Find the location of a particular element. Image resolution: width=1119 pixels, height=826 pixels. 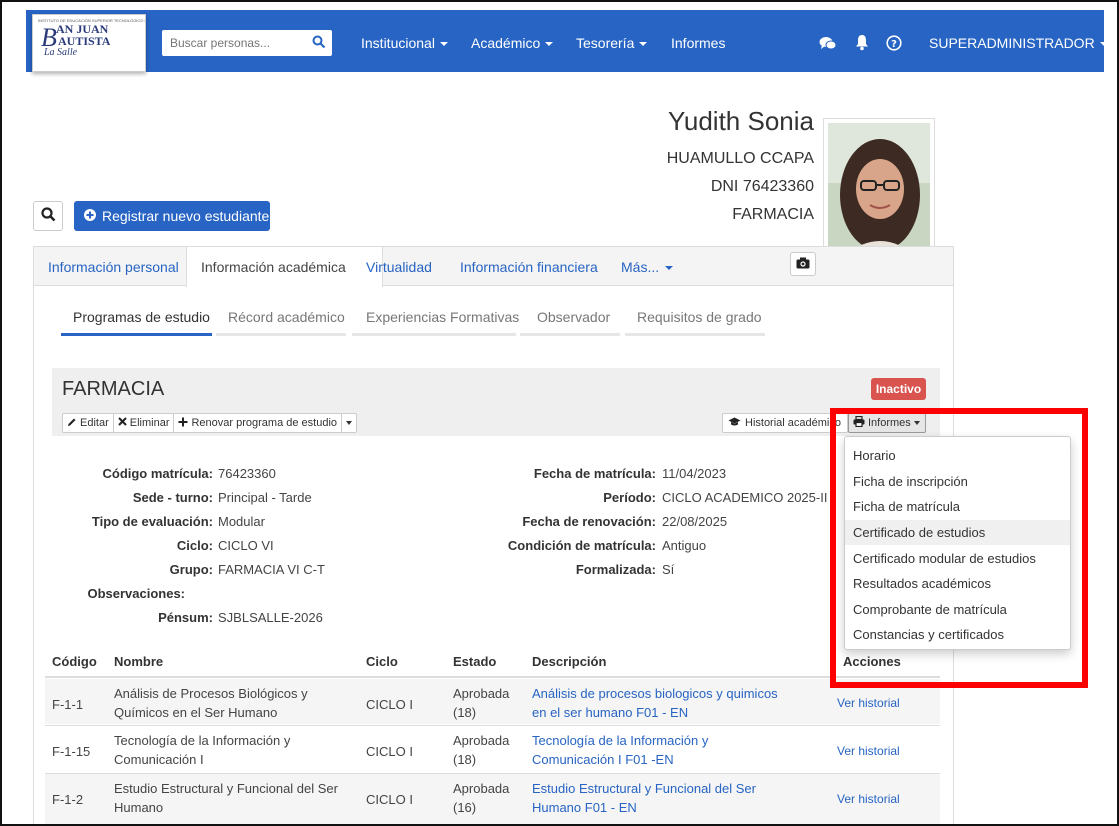

menu-item-certificado-modular: Certificado modular de estudios is located at coordinates (957, 558).